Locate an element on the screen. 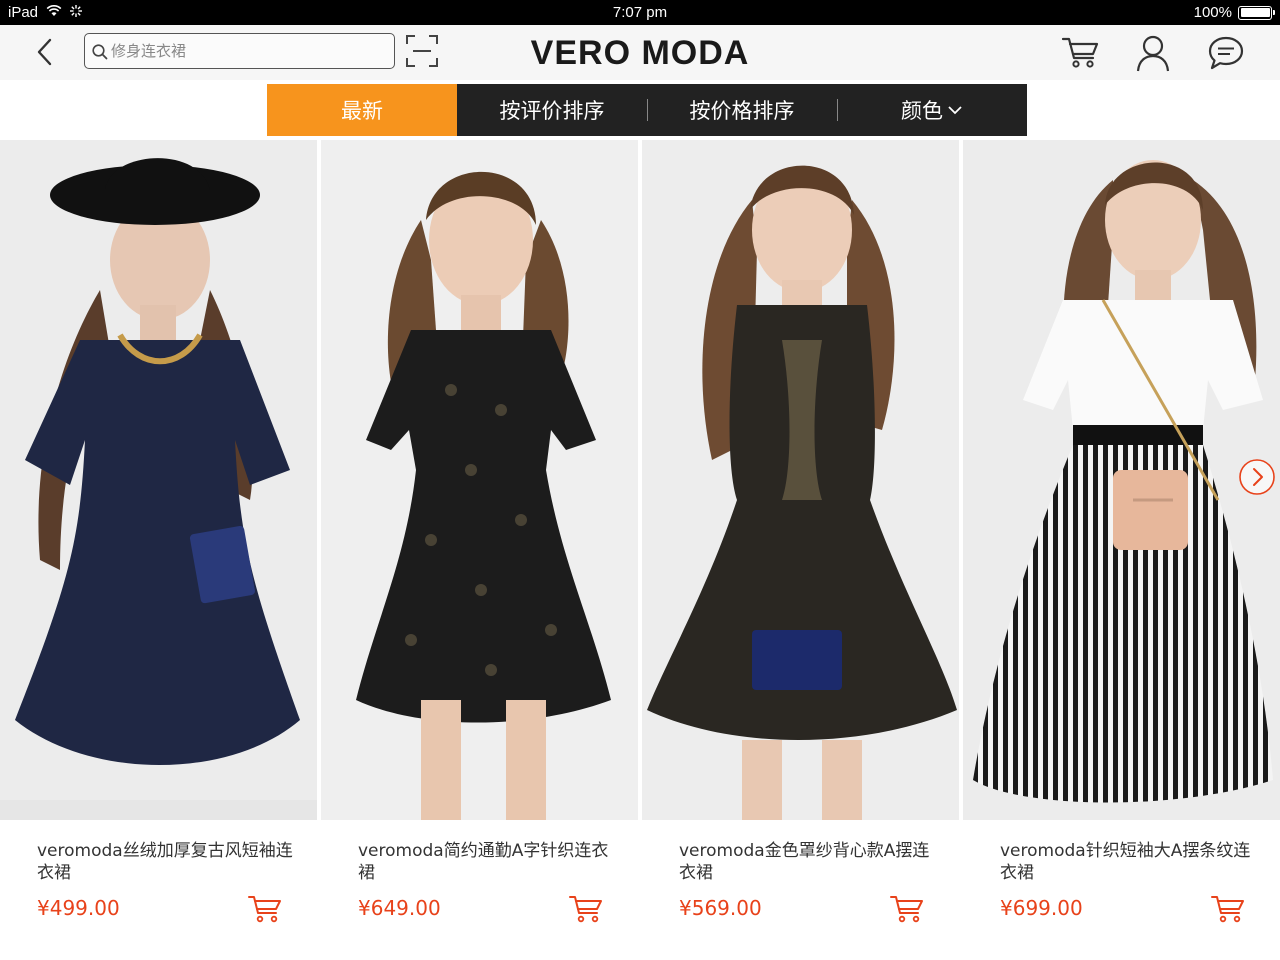  product-title: veromoda丝绒加厚复古风短袖连衣裙 is located at coordinates (166, 862).